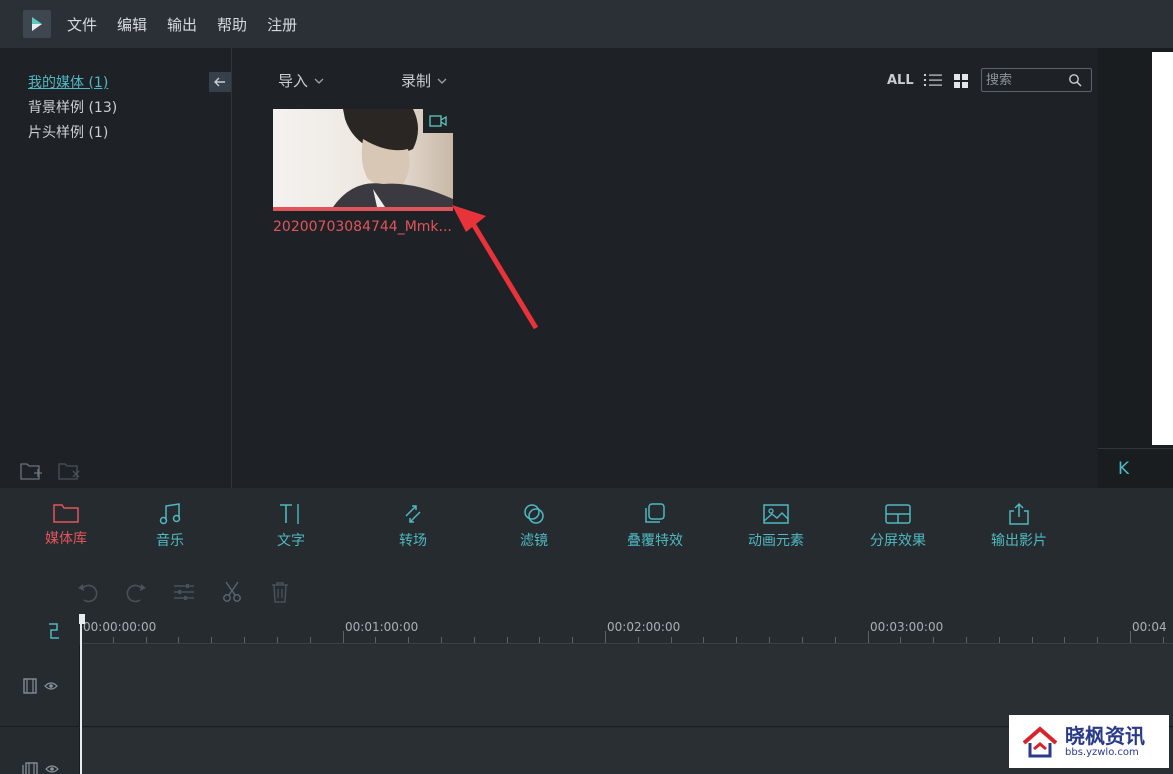  What do you see at coordinates (282, 24) in the screenshot?
I see `menu-register: 注册` at bounding box center [282, 24].